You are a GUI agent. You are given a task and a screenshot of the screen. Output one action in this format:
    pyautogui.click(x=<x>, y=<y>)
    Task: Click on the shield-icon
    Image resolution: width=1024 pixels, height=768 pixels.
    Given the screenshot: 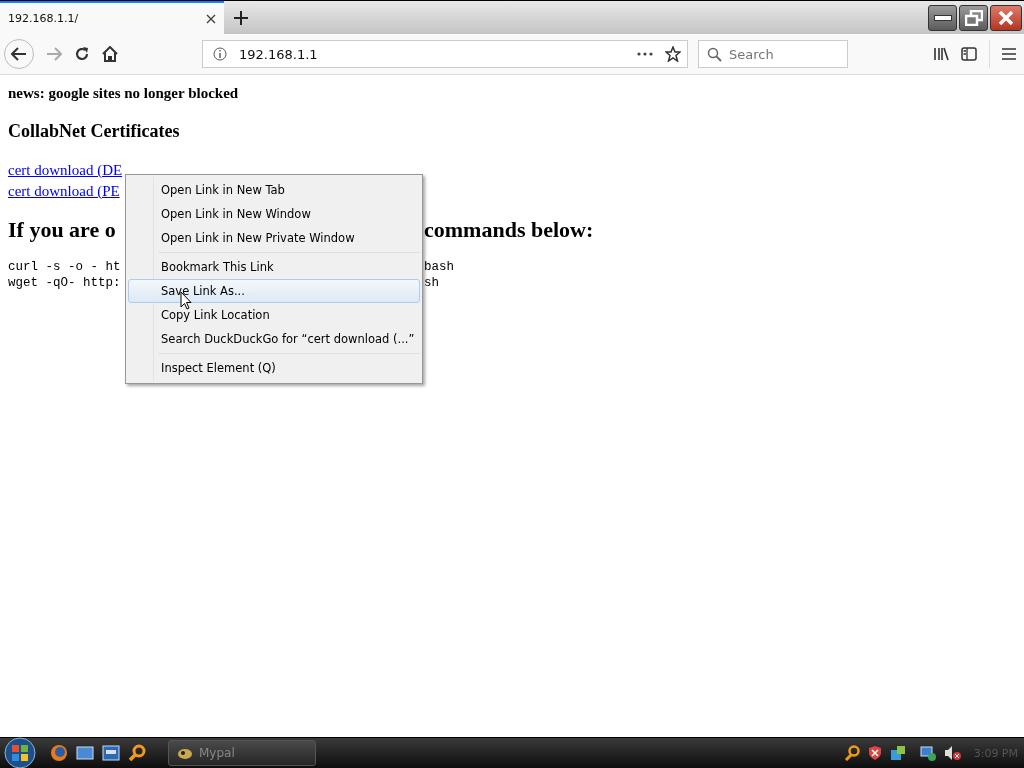 What is the action you would take?
    pyautogui.click(x=874, y=753)
    